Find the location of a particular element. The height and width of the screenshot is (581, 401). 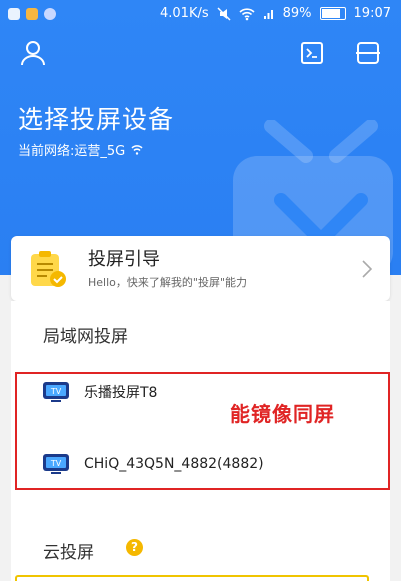

signal-icon is located at coordinates (268, 14).